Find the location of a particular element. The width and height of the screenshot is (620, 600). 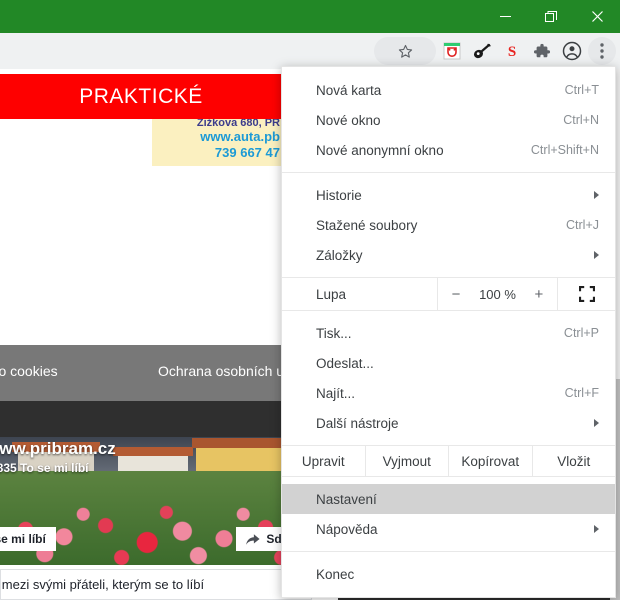

svg-text: S is located at coordinates (512, 52).